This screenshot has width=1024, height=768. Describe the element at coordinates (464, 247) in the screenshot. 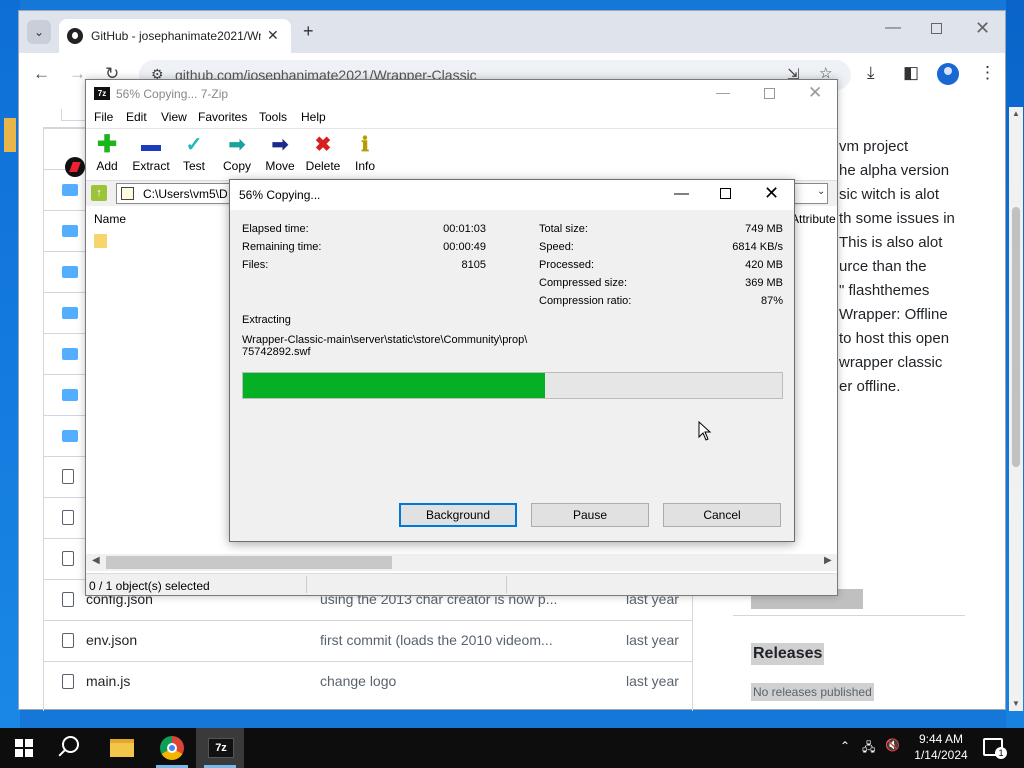

I see `remaining-value: 00:00:49` at that location.